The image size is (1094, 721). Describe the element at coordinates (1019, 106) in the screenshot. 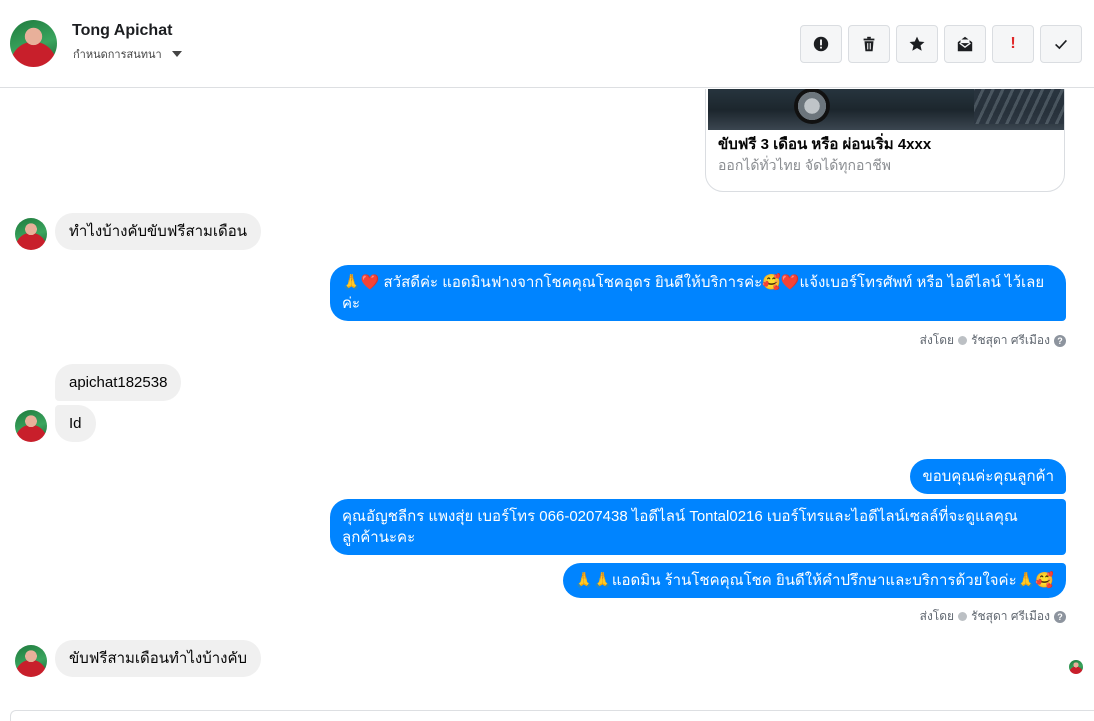

I see `car-background-graphic` at that location.